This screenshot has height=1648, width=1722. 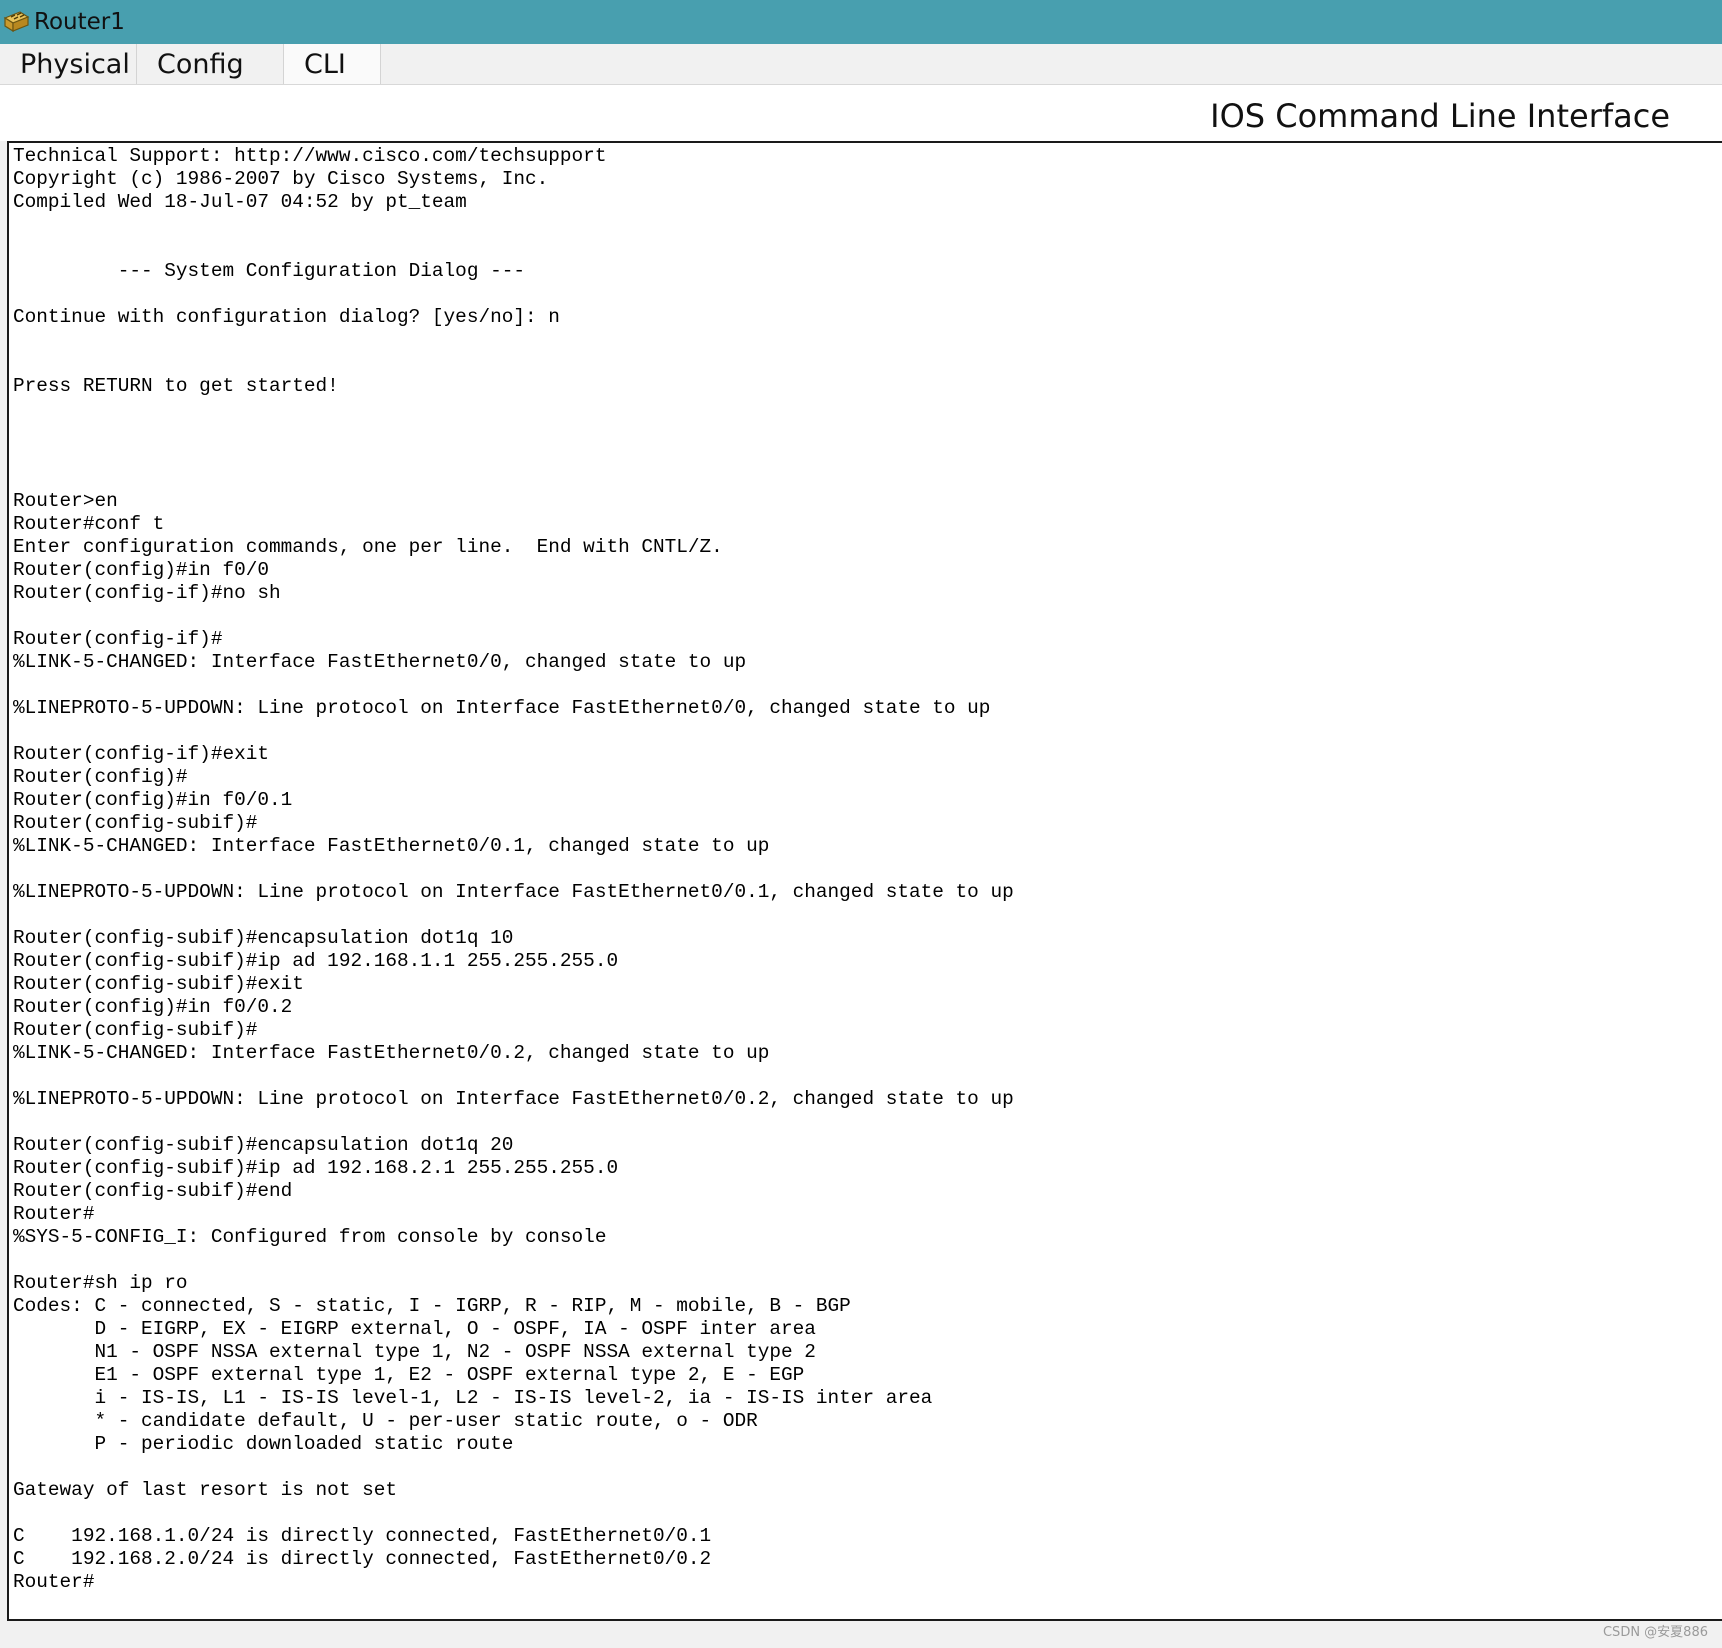 What do you see at coordinates (861, 64) in the screenshot?
I see `tab-bar: Physical Config CLI` at bounding box center [861, 64].